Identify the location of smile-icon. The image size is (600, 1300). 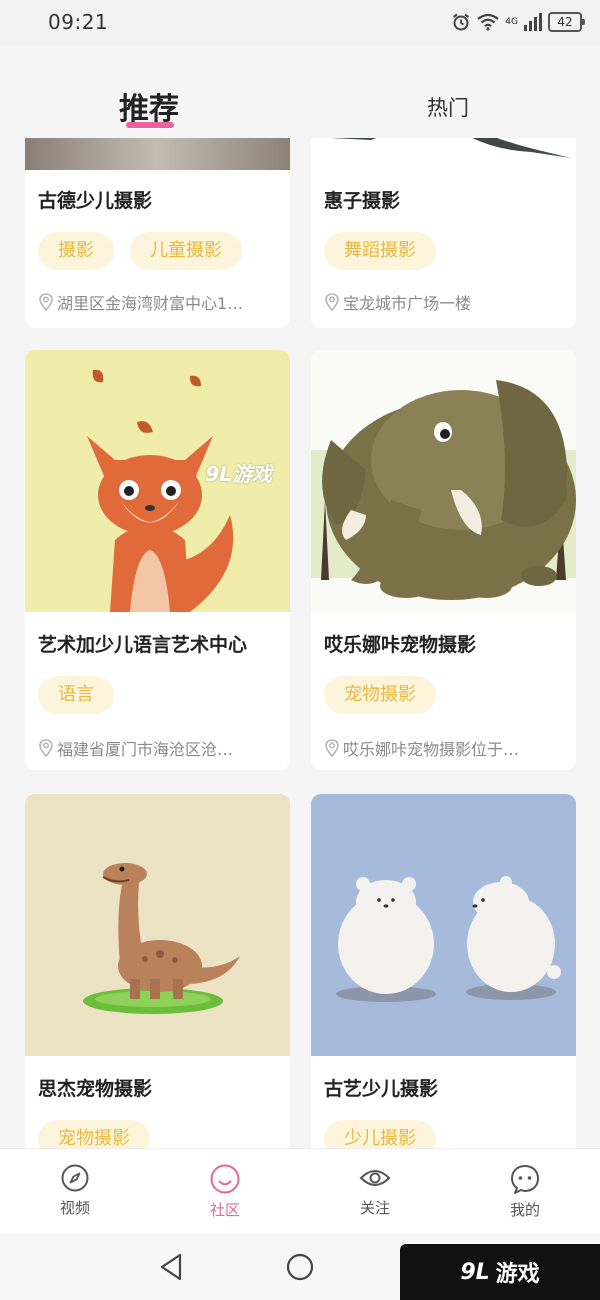
(225, 1179).